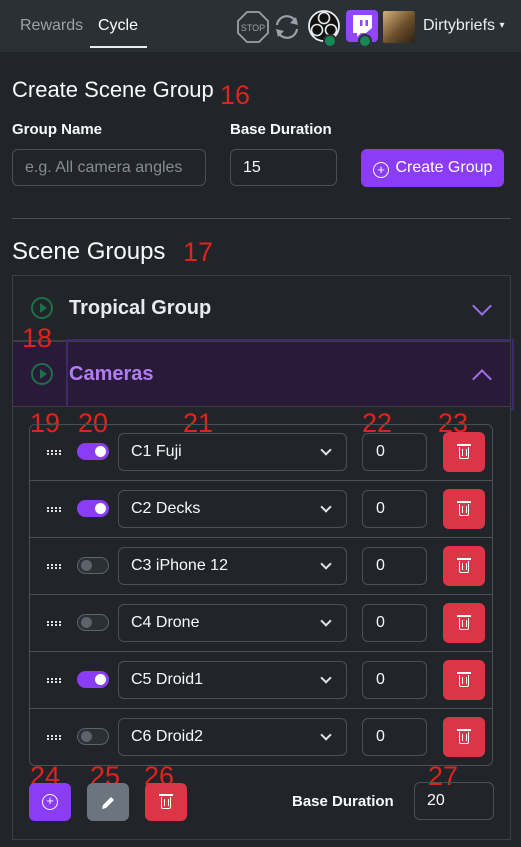 This screenshot has height=847, width=521. I want to click on scene-name: C5 Droid1, so click(167, 679).